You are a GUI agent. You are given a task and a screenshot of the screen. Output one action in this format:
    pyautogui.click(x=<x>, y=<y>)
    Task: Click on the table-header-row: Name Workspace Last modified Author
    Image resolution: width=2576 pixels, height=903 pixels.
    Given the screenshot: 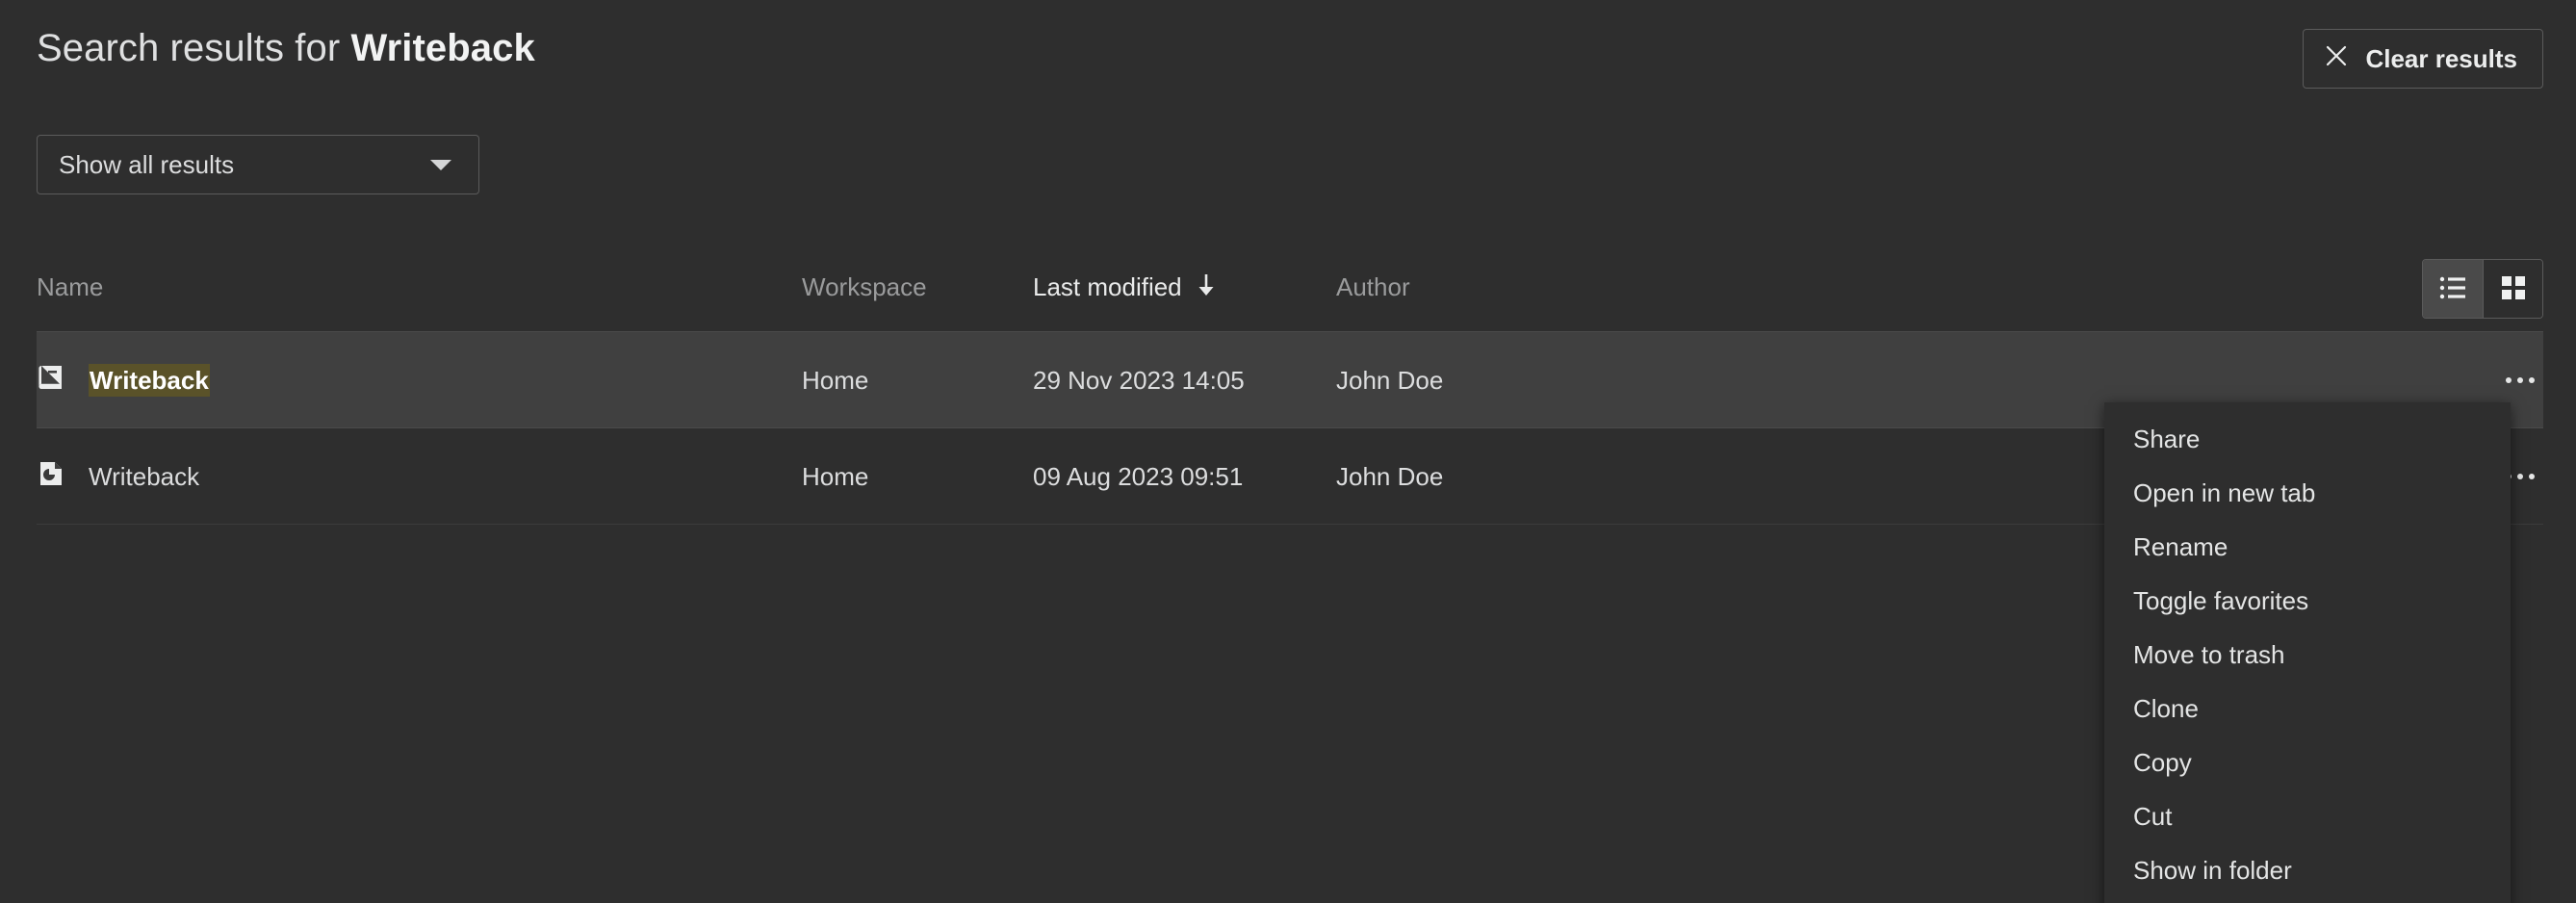 What is the action you would take?
    pyautogui.click(x=1290, y=288)
    